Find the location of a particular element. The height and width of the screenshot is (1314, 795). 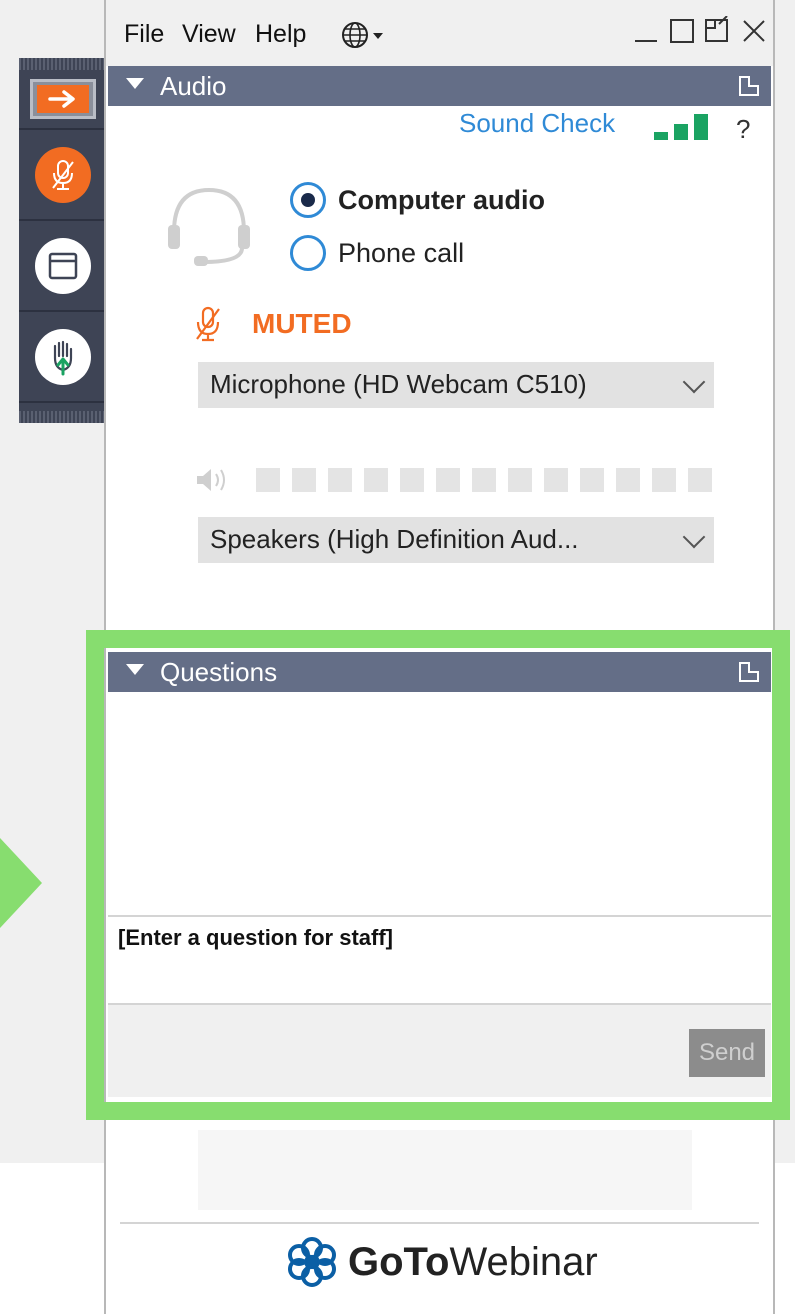

speaker-level-meter is located at coordinates (490, 480).